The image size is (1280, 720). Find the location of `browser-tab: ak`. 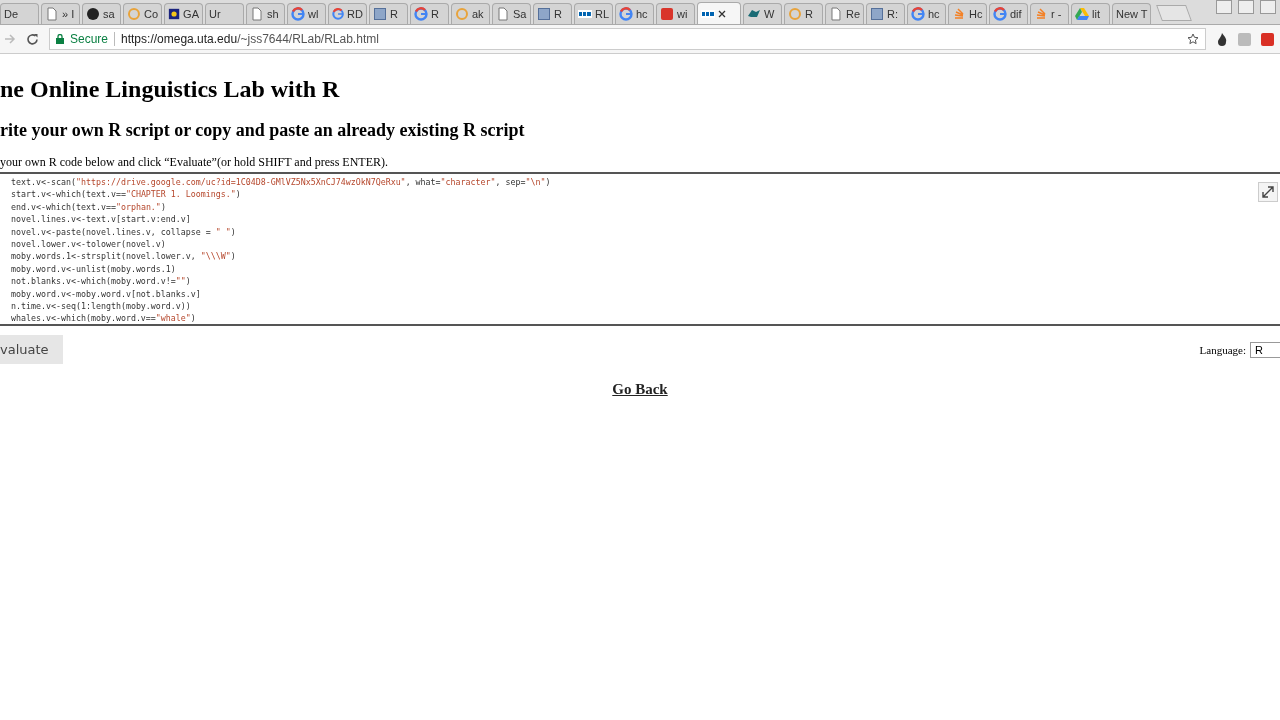

browser-tab: ak is located at coordinates (470, 13).